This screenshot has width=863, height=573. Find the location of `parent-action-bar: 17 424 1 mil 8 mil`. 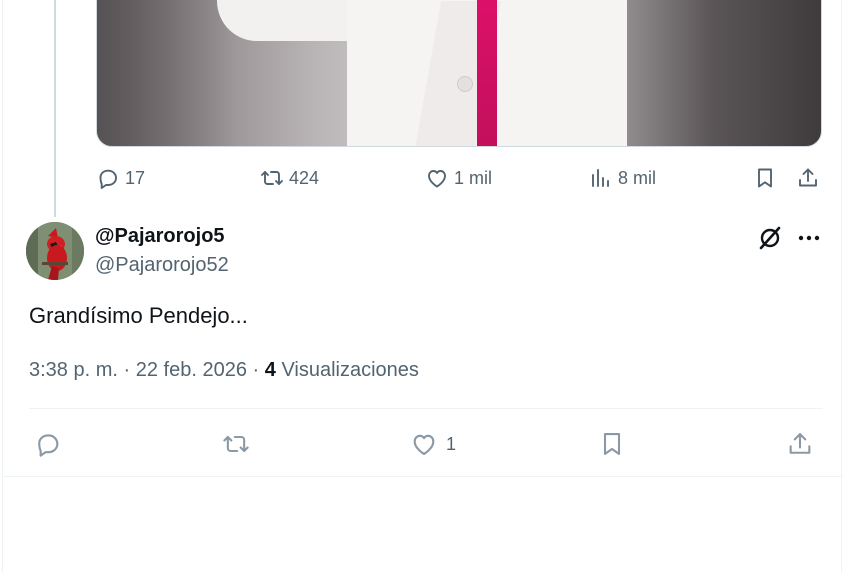

parent-action-bar: 17 424 1 mil 8 mil is located at coordinates (461, 178).